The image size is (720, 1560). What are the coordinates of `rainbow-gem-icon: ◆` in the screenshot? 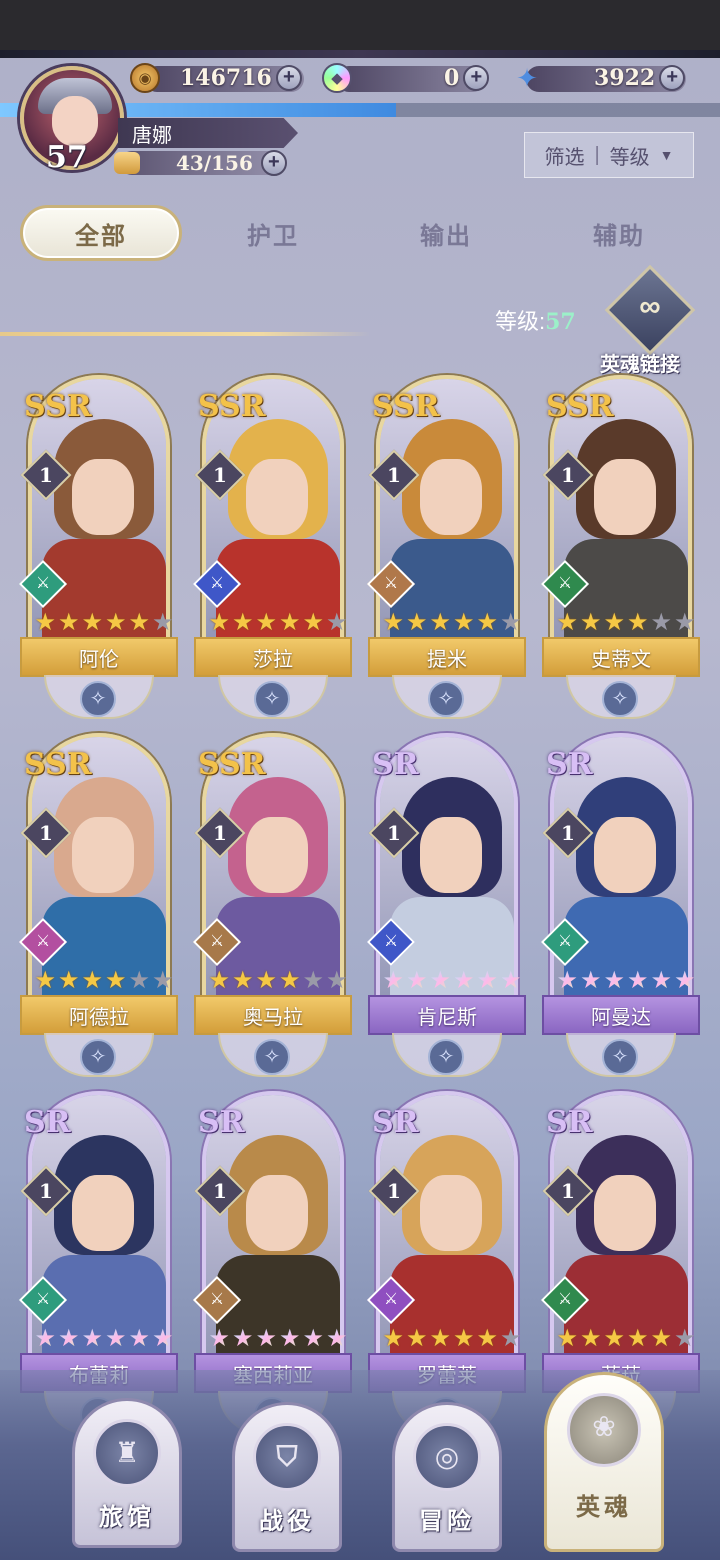 It's located at (337, 78).